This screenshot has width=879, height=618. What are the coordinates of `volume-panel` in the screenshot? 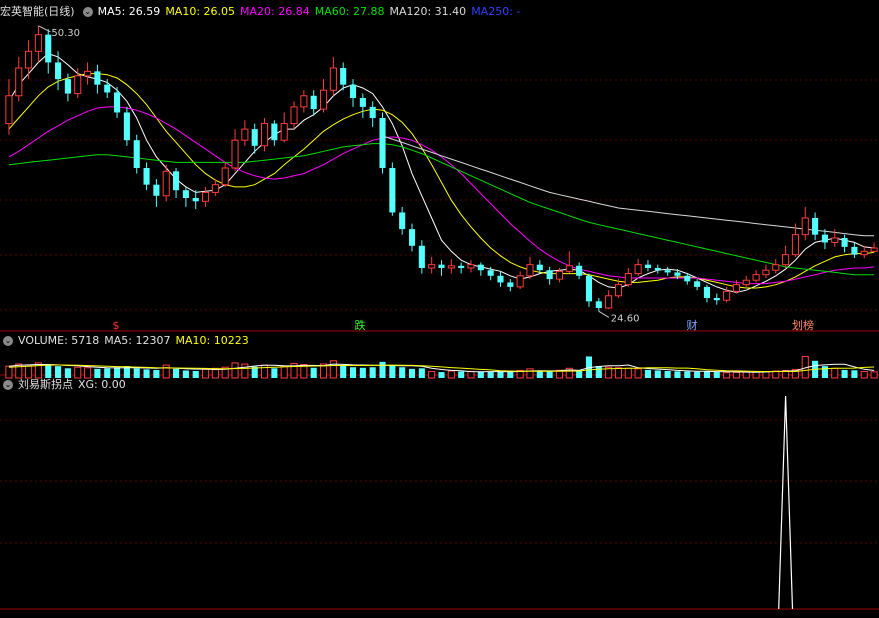 It's located at (441, 367).